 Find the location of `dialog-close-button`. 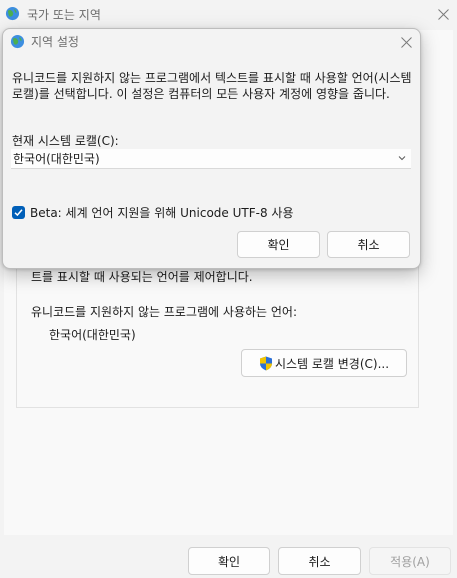

dialog-close-button is located at coordinates (406, 42).